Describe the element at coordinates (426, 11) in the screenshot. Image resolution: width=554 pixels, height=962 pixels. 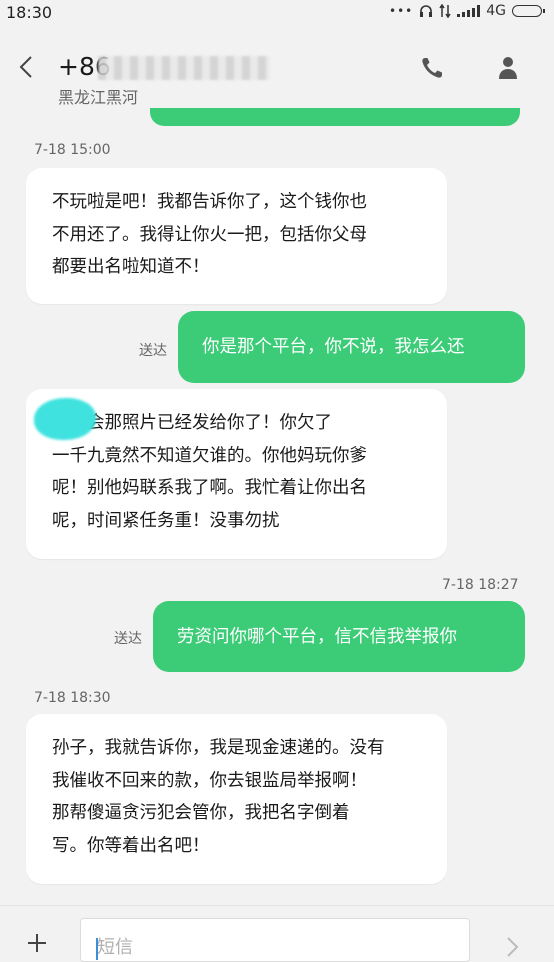
I see `headset-icon` at that location.